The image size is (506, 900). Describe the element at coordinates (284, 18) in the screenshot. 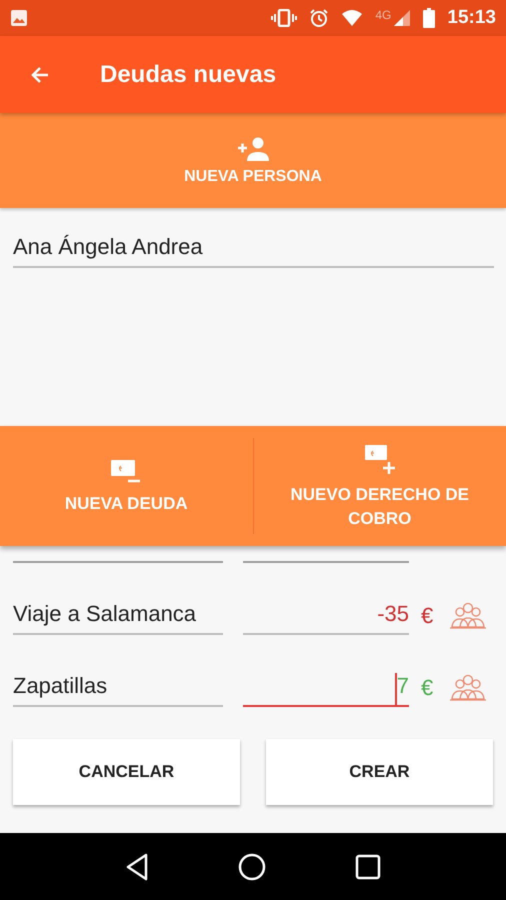

I see `vibrate-icon` at that location.